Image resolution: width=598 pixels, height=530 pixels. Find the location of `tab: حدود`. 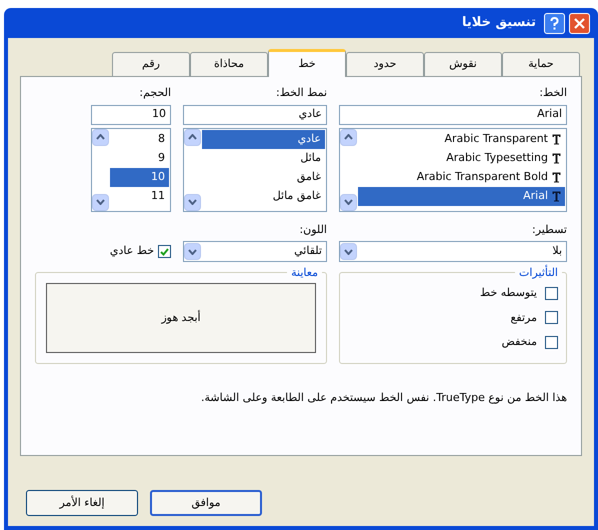

tab: حدود is located at coordinates (385, 64).